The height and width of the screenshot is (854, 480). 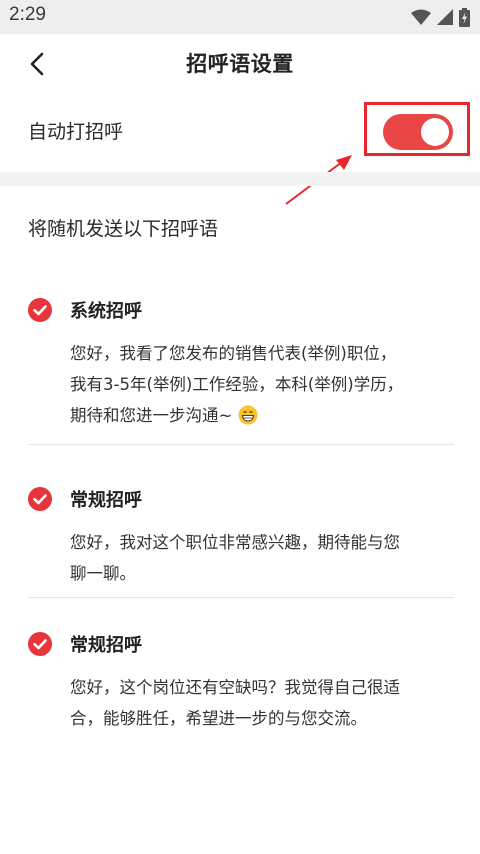 I want to click on section-divider, so click(x=240, y=179).